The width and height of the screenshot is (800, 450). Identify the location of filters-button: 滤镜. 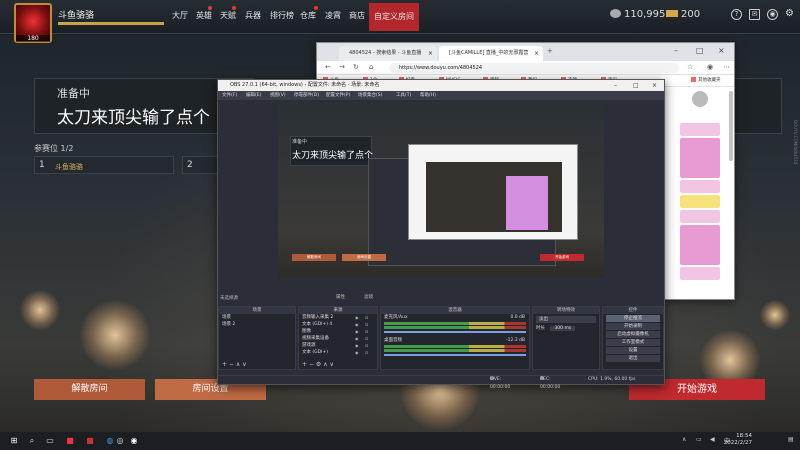
(368, 297).